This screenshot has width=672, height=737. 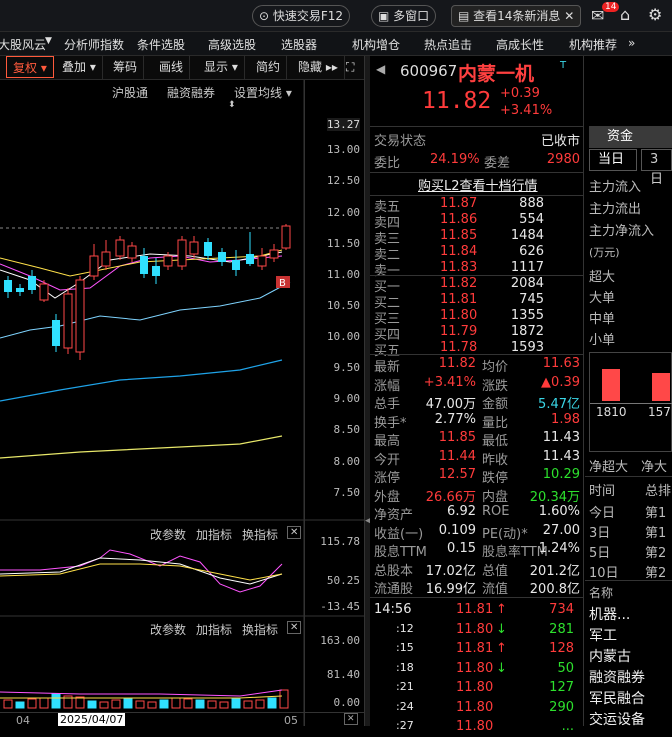 What do you see at coordinates (48, 41) in the screenshot?
I see `dropdown-icon: ▼` at bounding box center [48, 41].